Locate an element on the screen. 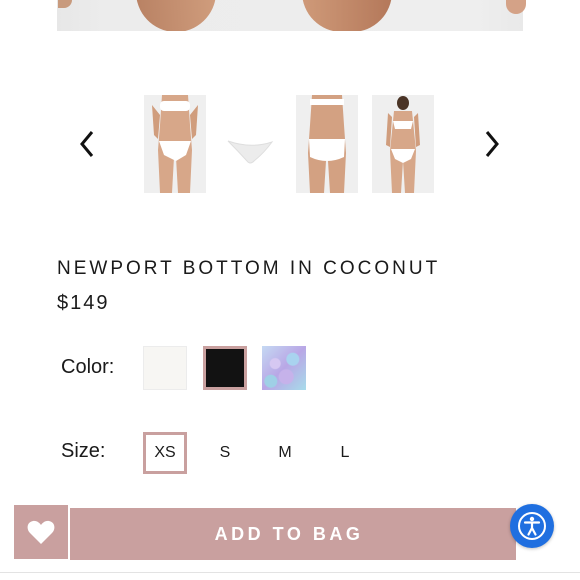  thumbnail-front-view is located at coordinates (175, 144).